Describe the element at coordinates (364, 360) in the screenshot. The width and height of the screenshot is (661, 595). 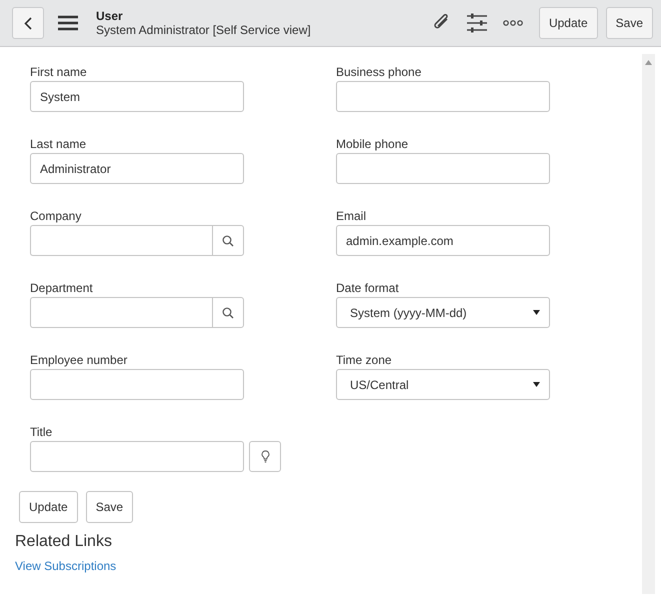
I see `field-label: Time zone` at that location.